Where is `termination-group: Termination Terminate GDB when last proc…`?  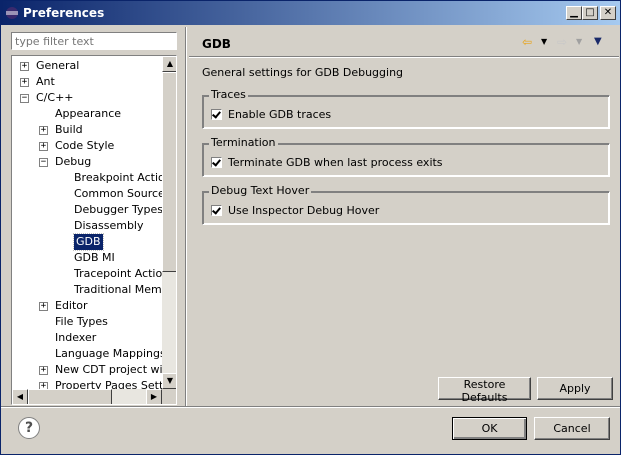
termination-group: Termination Terminate GDB when last proc… is located at coordinates (406, 156).